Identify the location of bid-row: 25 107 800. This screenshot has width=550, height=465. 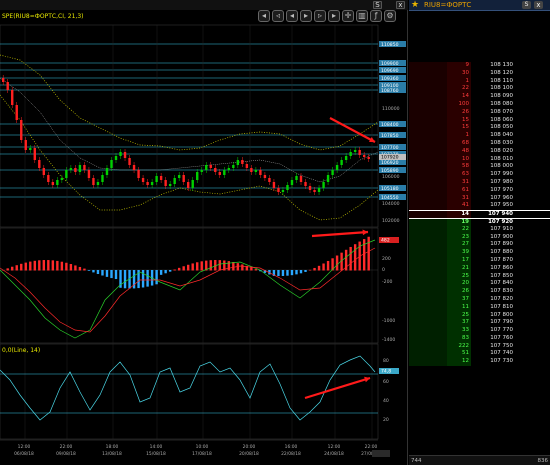
(479, 315).